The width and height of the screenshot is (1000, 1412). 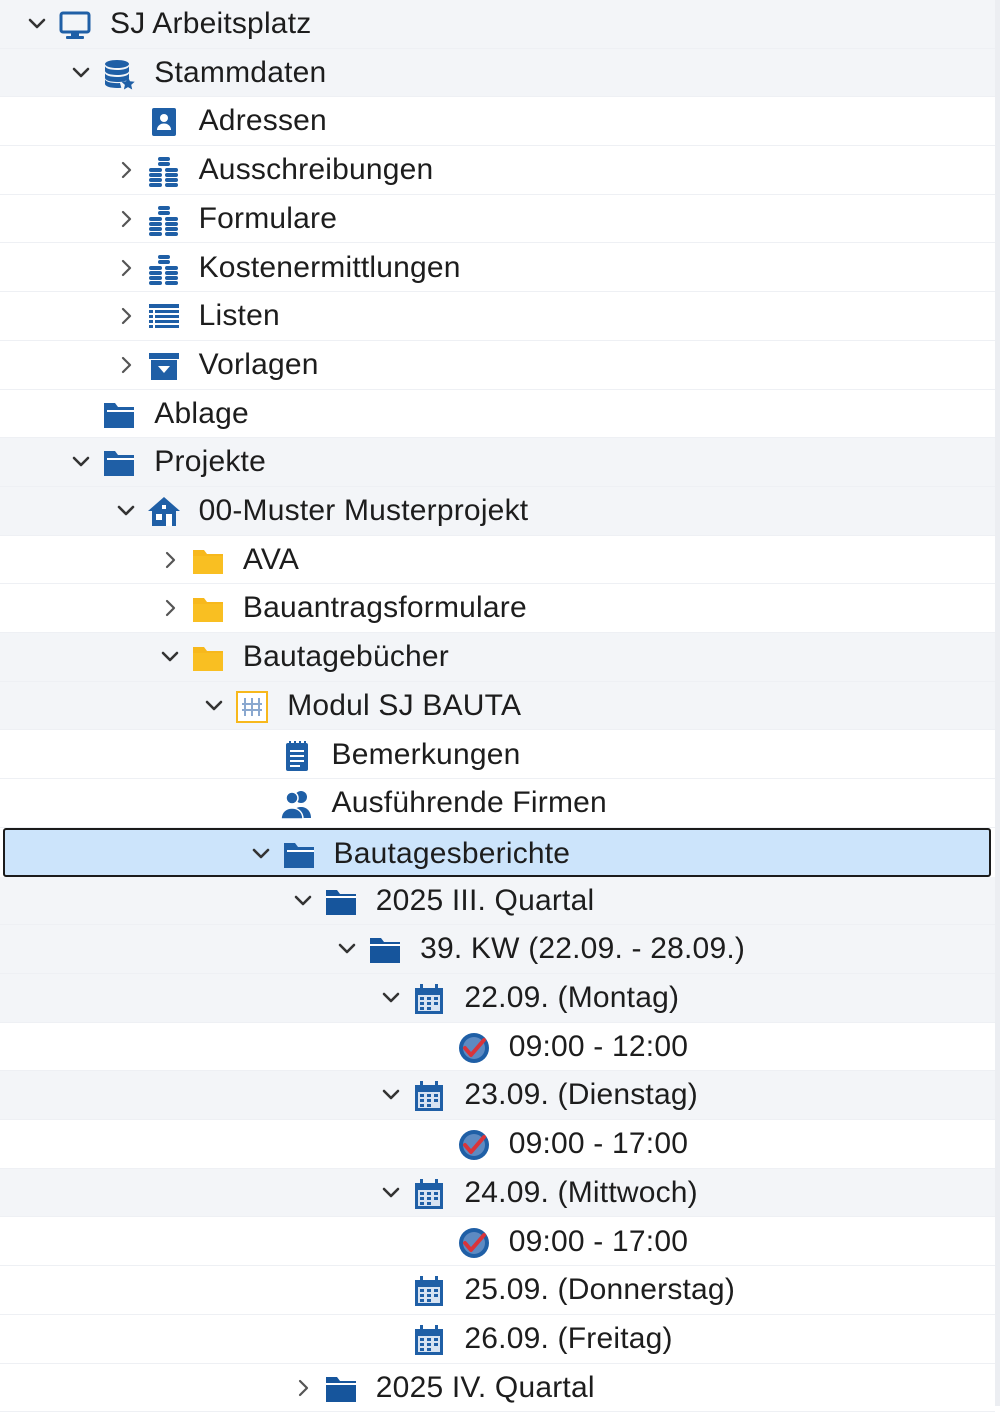 I want to click on tree-item-label: 25.09. (Donnerstag), so click(x=600, y=1290).